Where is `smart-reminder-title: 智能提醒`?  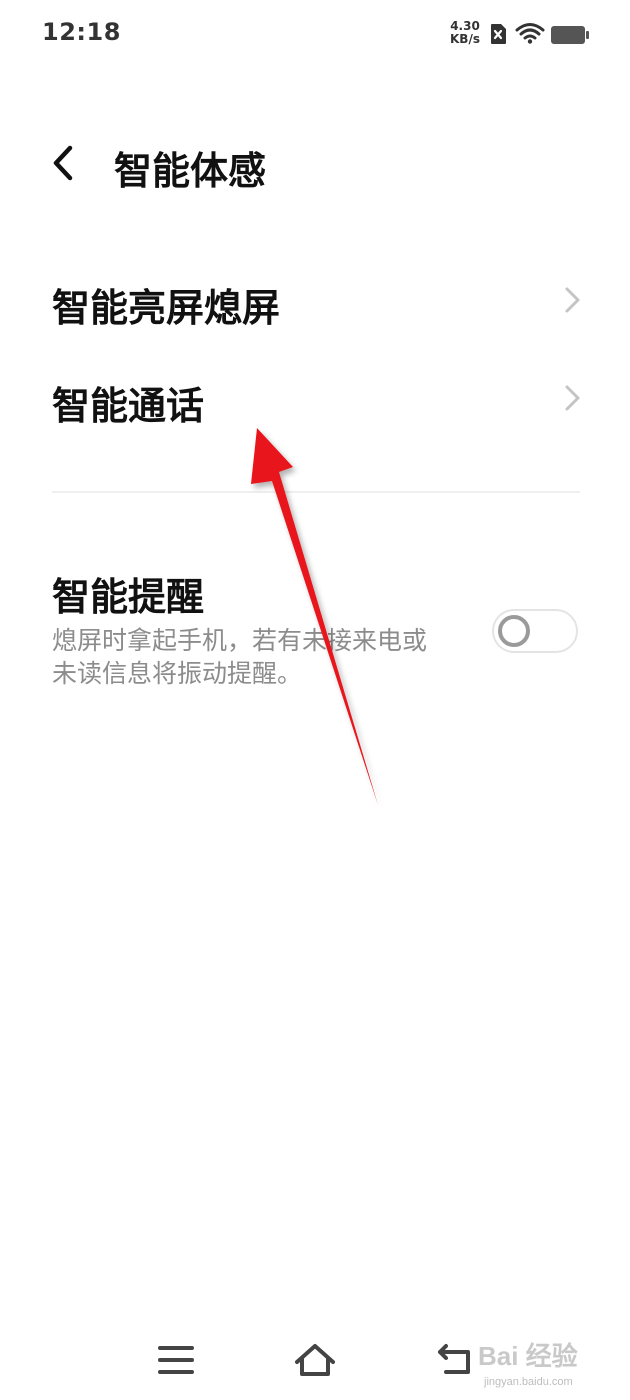
smart-reminder-title: 智能提醒 is located at coordinates (128, 597).